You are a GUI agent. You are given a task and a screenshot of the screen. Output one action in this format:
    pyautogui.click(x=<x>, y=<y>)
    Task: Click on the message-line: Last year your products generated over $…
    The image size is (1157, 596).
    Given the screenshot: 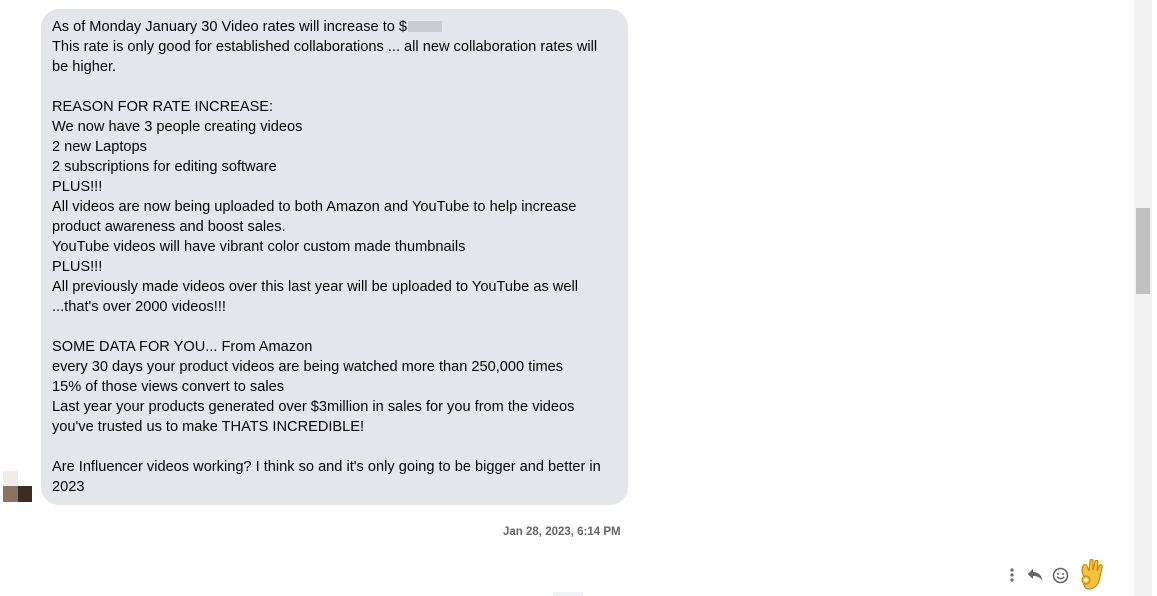 What is the action you would take?
    pyautogui.click(x=313, y=417)
    